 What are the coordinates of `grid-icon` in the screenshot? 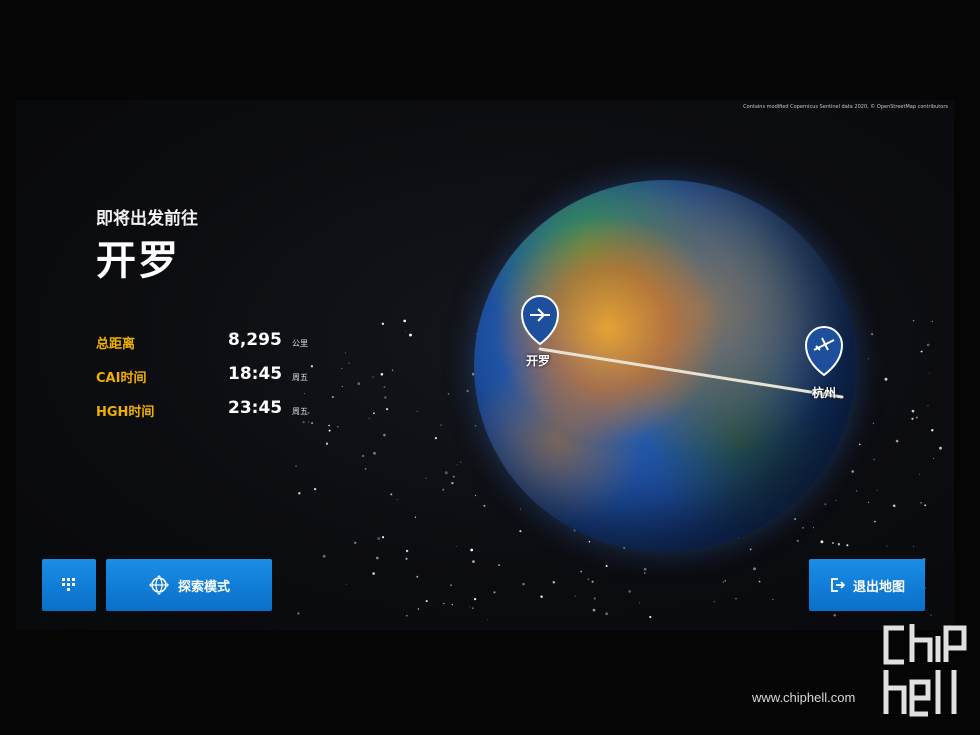 It's located at (68, 584).